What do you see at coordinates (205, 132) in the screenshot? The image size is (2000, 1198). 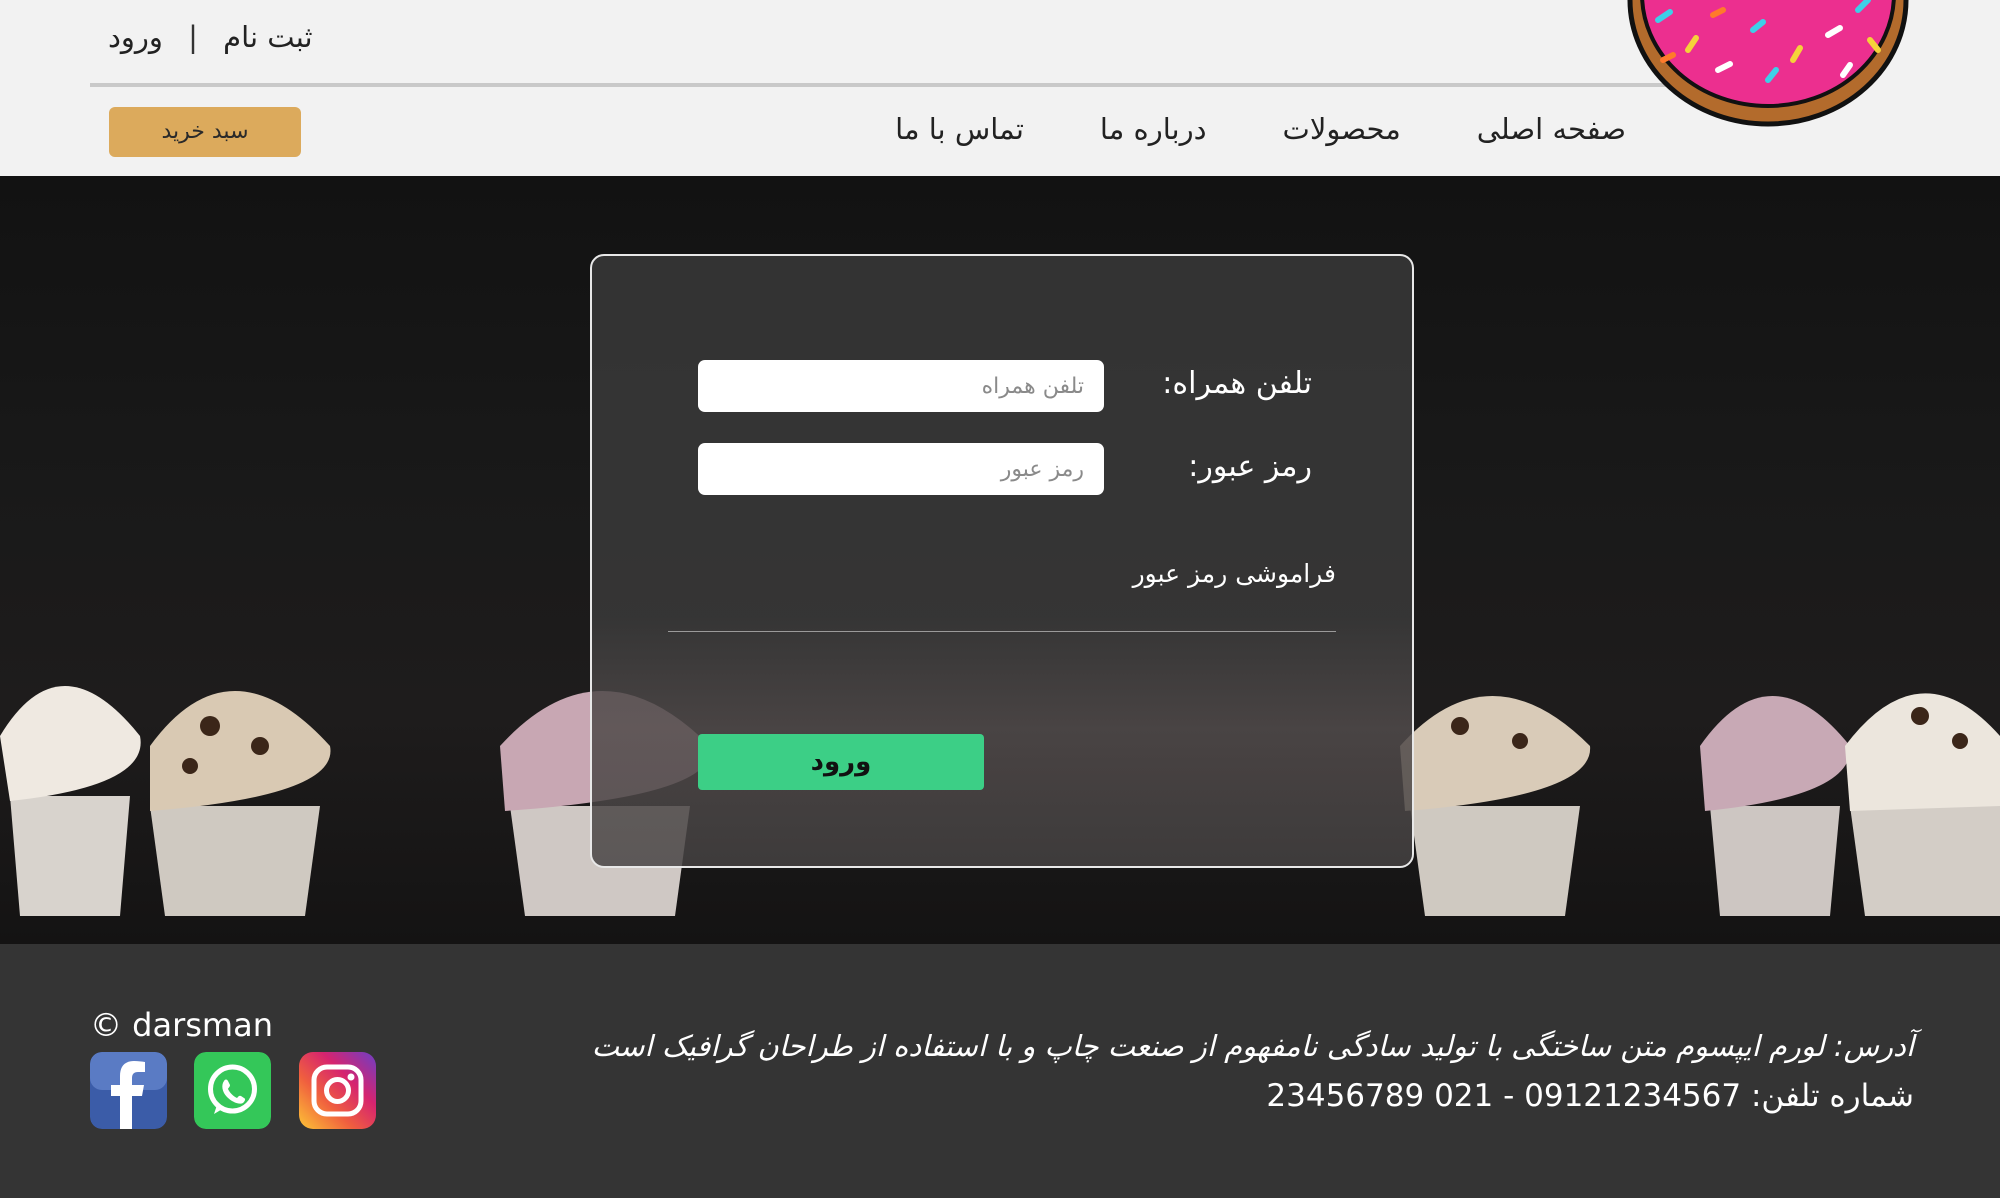 I see `cart-button: سبد خرید` at bounding box center [205, 132].